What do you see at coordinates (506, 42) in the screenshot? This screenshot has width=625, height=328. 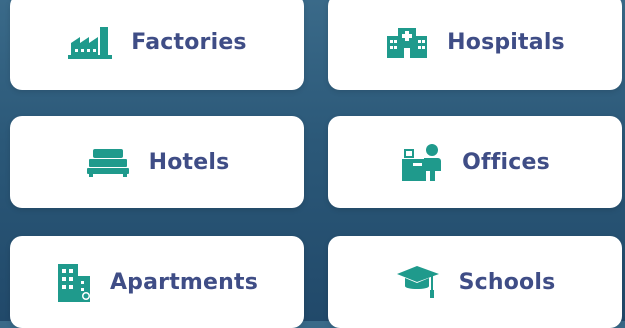 I see `category-label: Hospitals` at bounding box center [506, 42].